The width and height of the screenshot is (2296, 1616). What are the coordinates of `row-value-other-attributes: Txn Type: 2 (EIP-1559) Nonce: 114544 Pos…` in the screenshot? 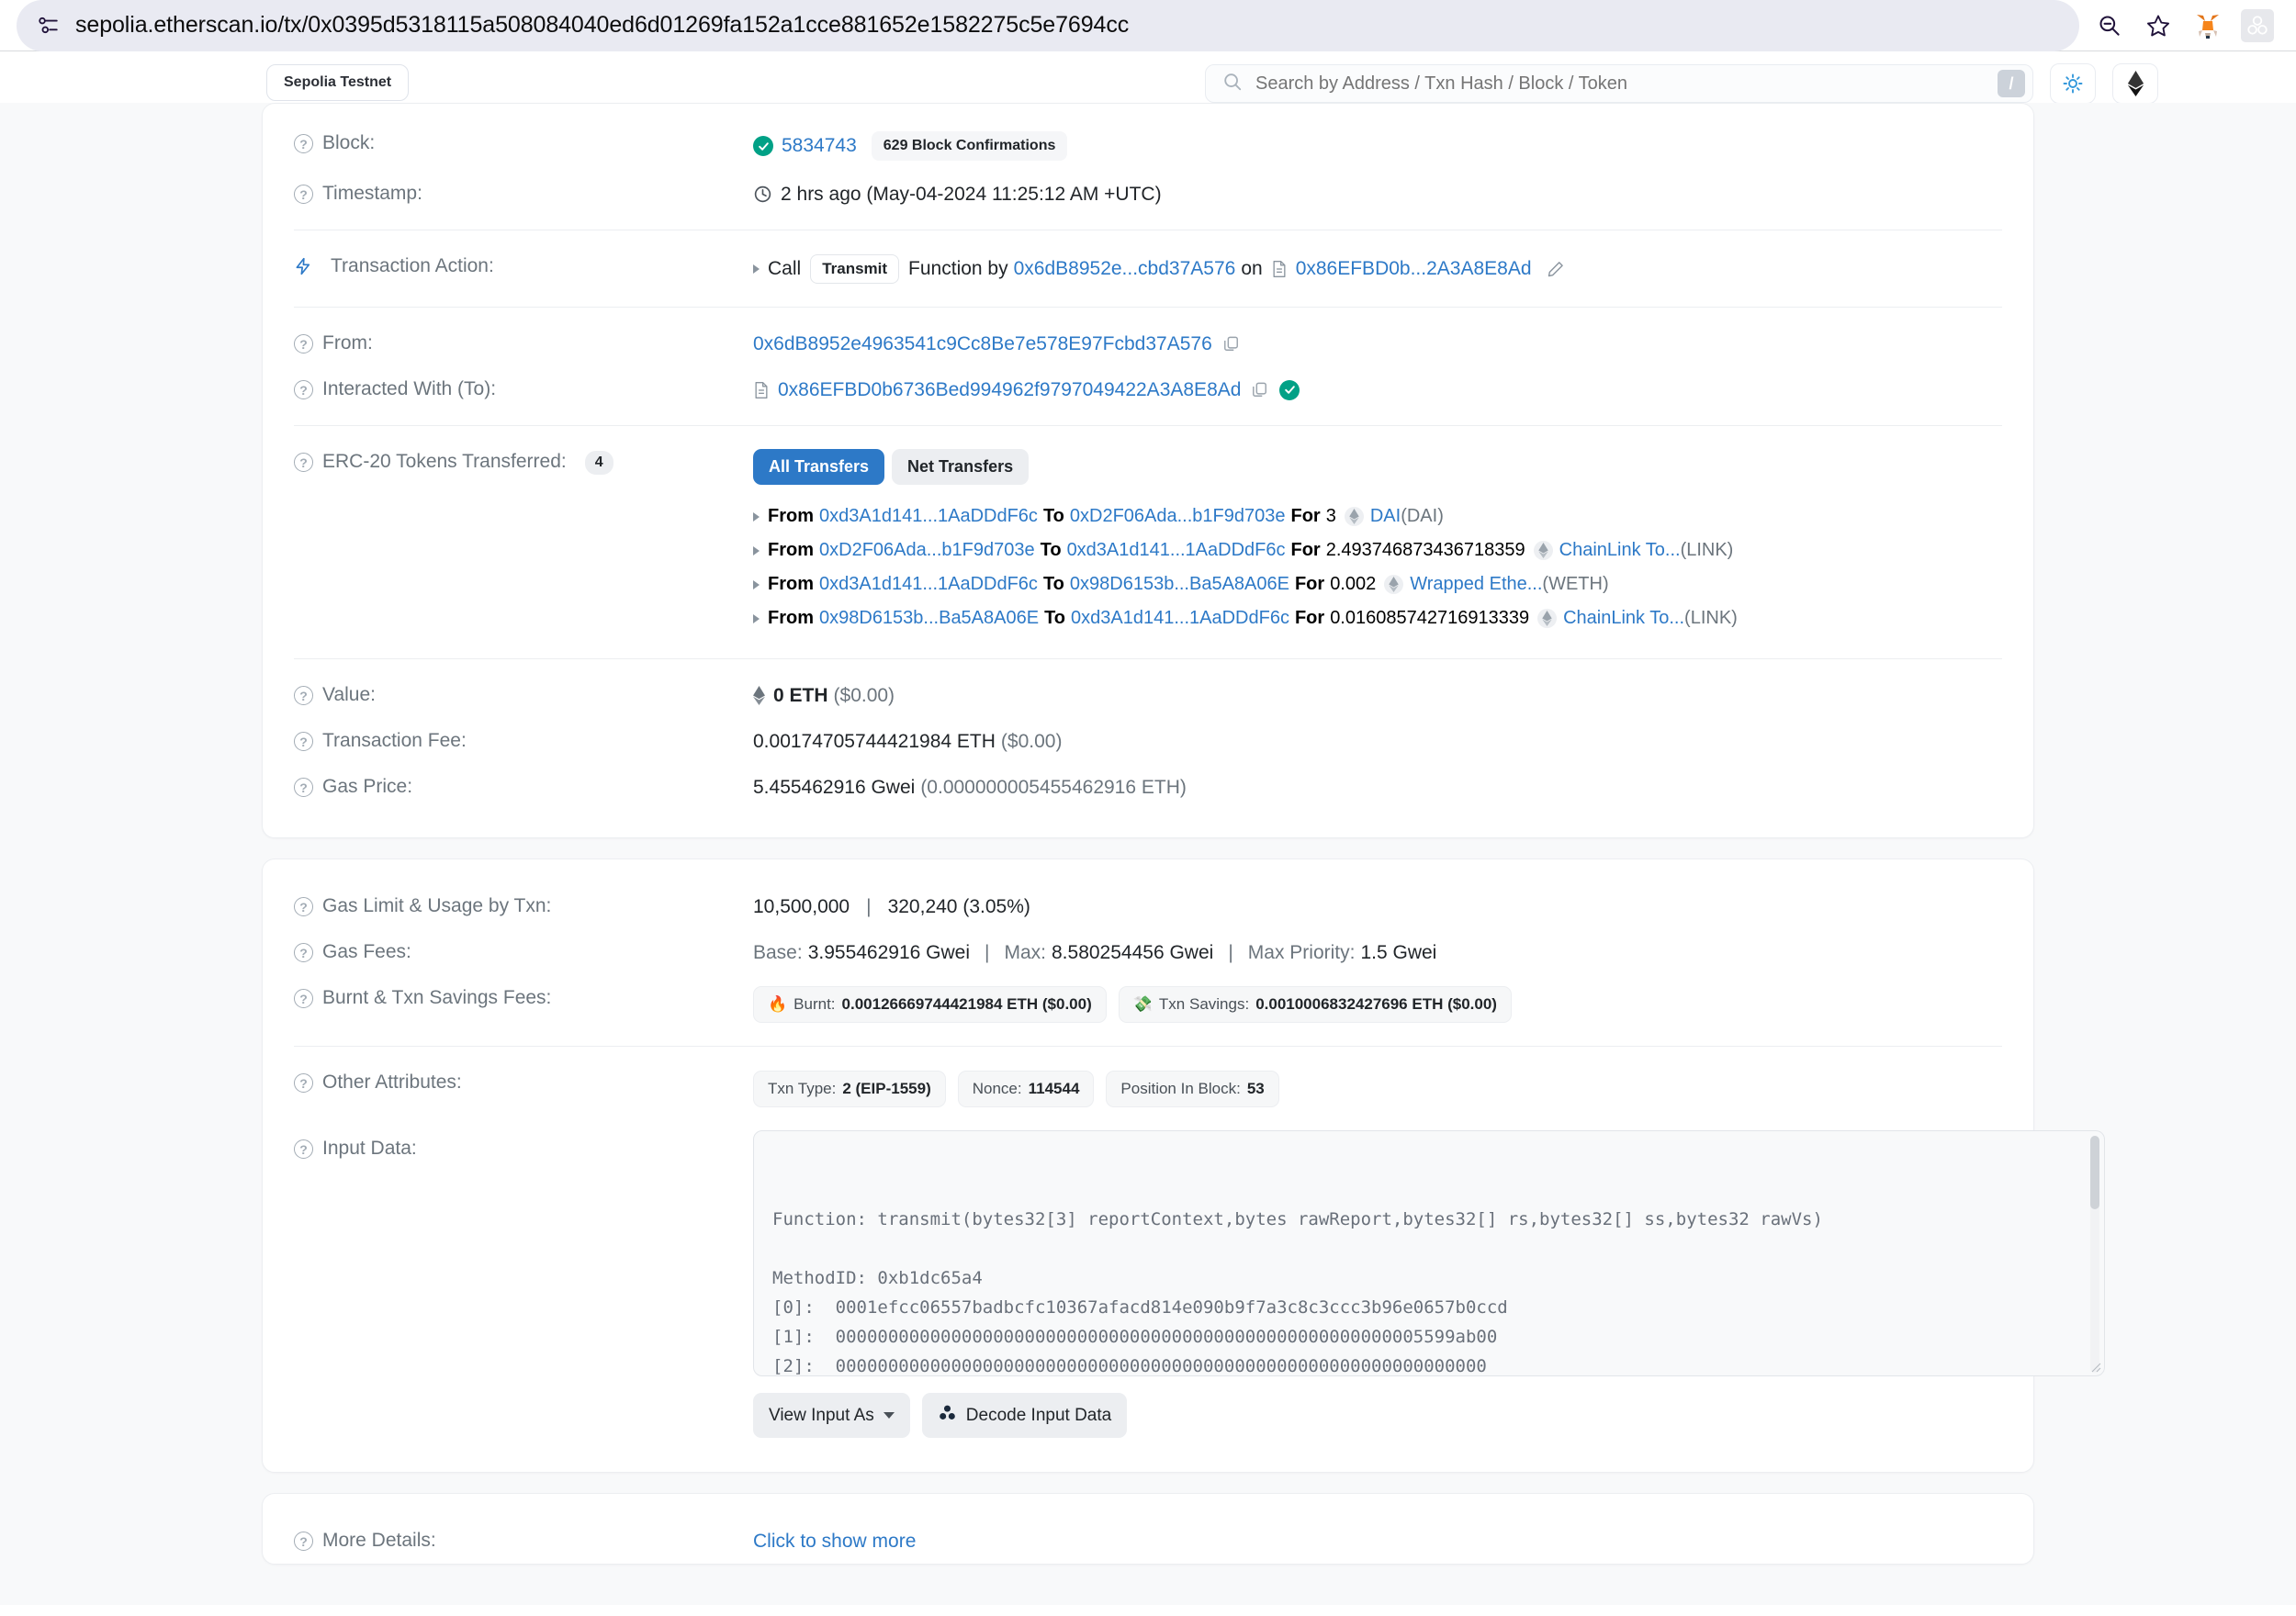 It's located at (1377, 1089).